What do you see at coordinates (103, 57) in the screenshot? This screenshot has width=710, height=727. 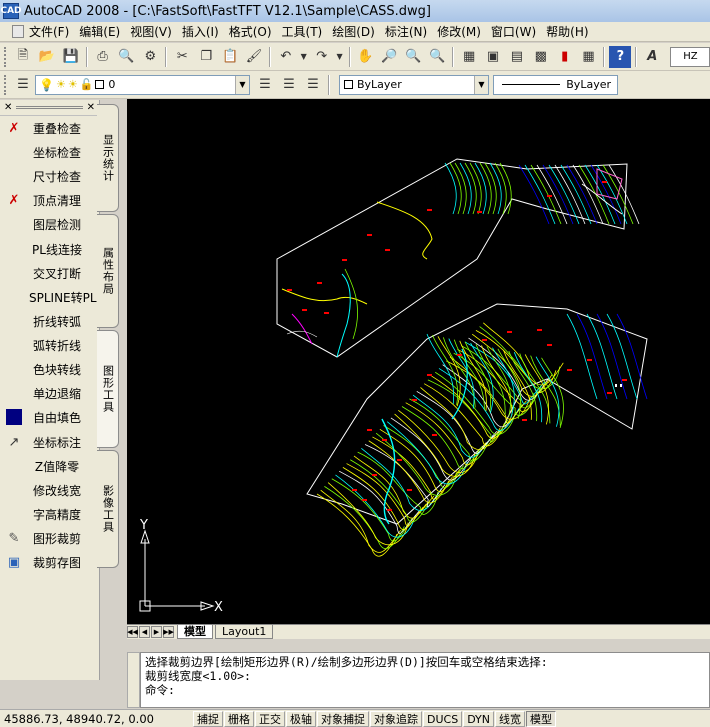 I see `print-icon: ⎙` at bounding box center [103, 57].